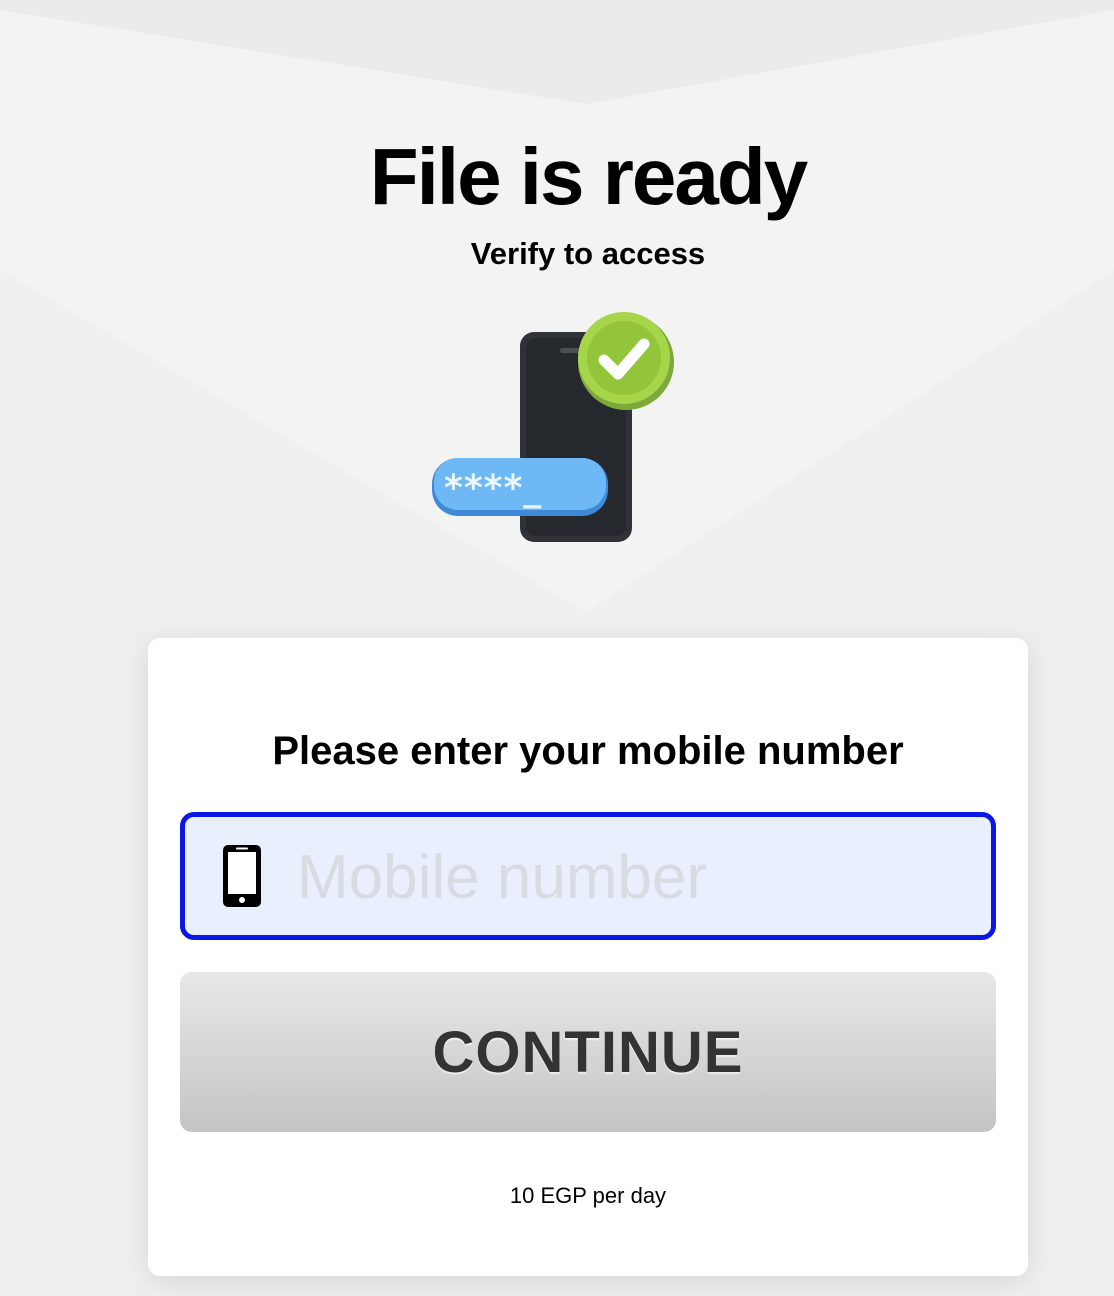 Image resolution: width=1114 pixels, height=1296 pixels. Describe the element at coordinates (588, 1195) in the screenshot. I see `price-note: 10 EGP per day` at that location.